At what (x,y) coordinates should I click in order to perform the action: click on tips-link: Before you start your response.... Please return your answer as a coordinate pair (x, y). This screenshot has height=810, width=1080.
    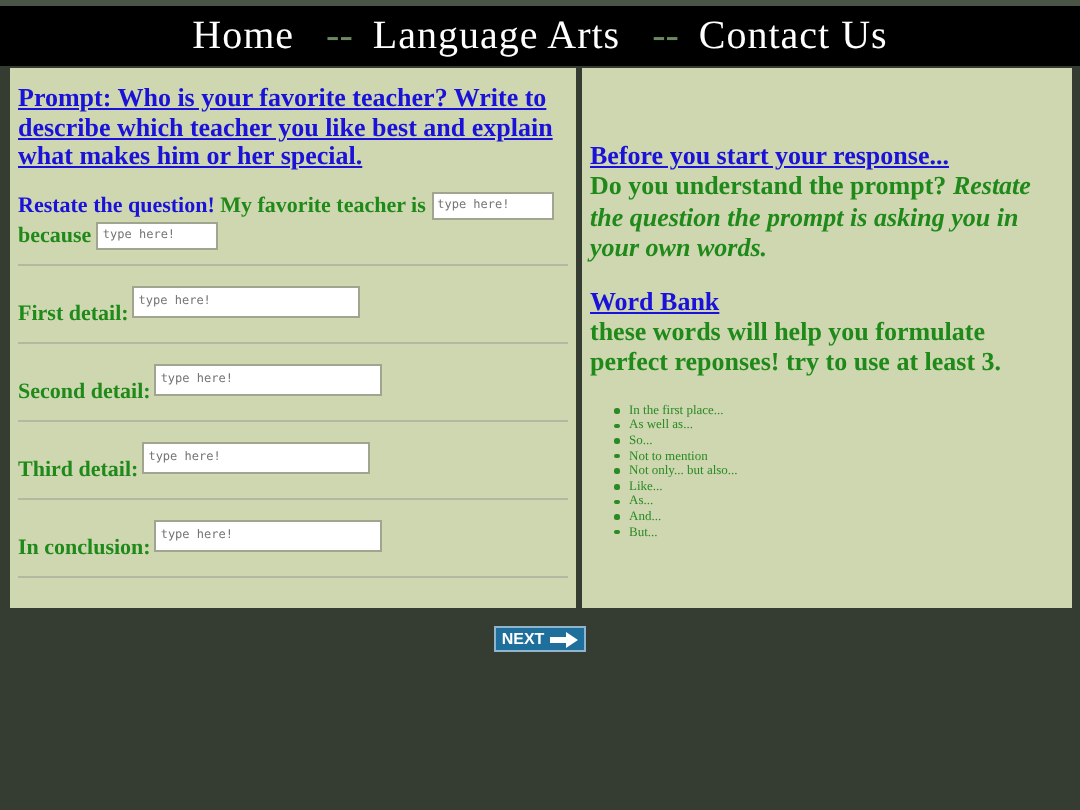
    Looking at the image, I should click on (827, 155).